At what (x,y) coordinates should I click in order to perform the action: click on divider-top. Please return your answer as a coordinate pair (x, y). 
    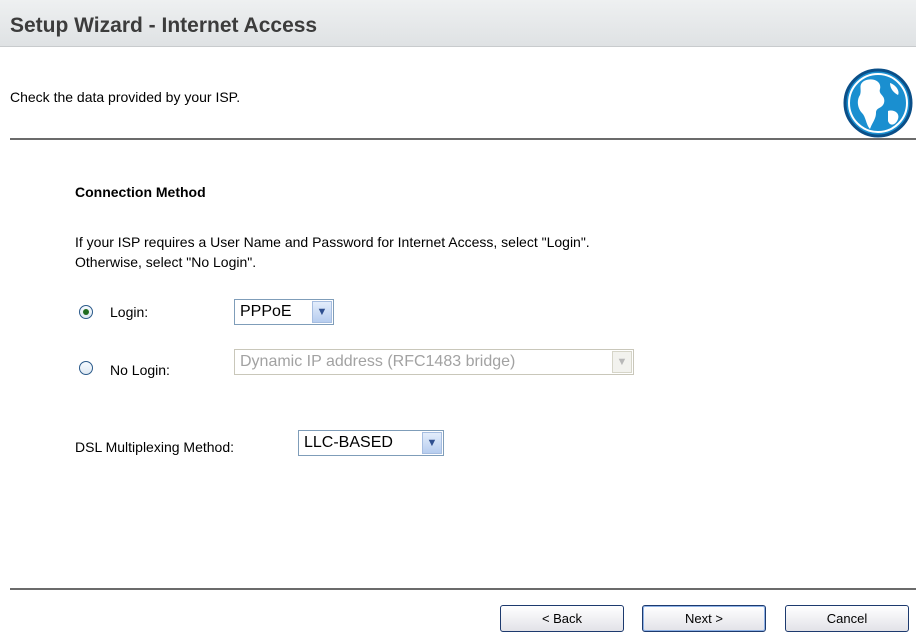
    Looking at the image, I should click on (463, 139).